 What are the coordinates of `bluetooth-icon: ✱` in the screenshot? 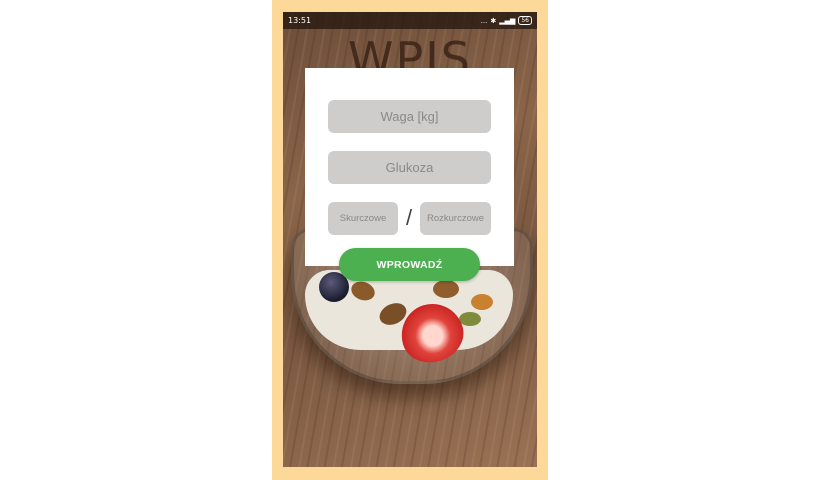 It's located at (493, 20).